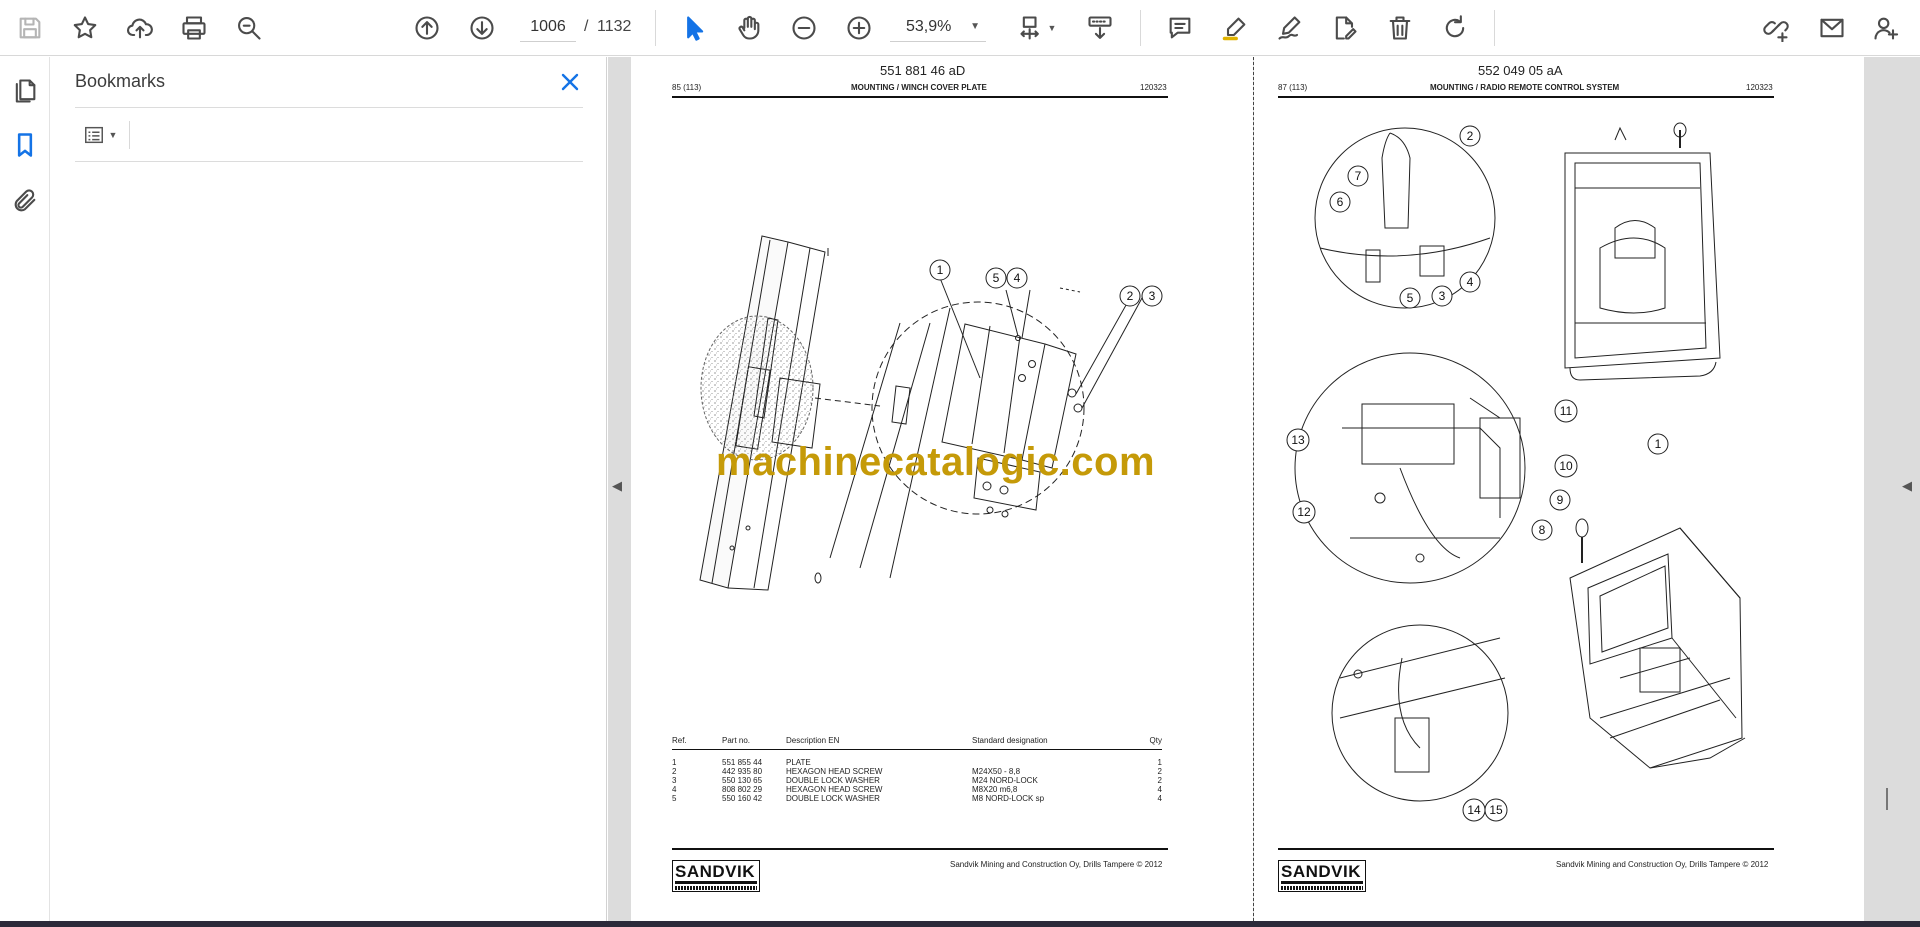 Image resolution: width=1920 pixels, height=927 pixels. What do you see at coordinates (929, 26) in the screenshot?
I see `zoom-level-value: 53,9%` at bounding box center [929, 26].